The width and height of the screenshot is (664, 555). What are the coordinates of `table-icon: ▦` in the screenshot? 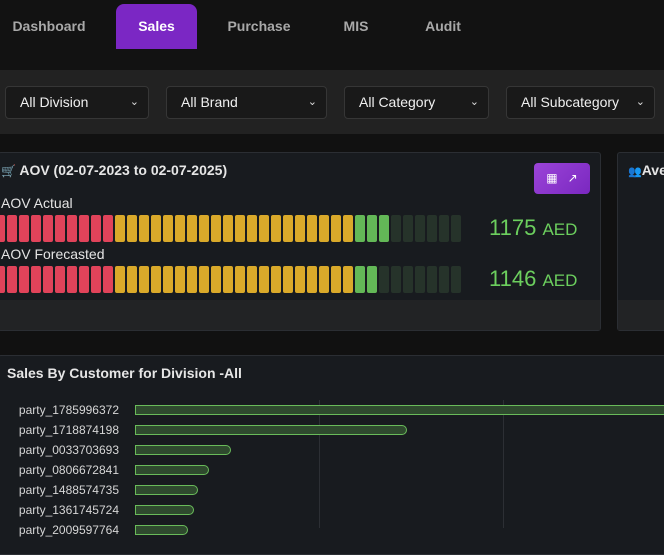 It's located at (552, 178).